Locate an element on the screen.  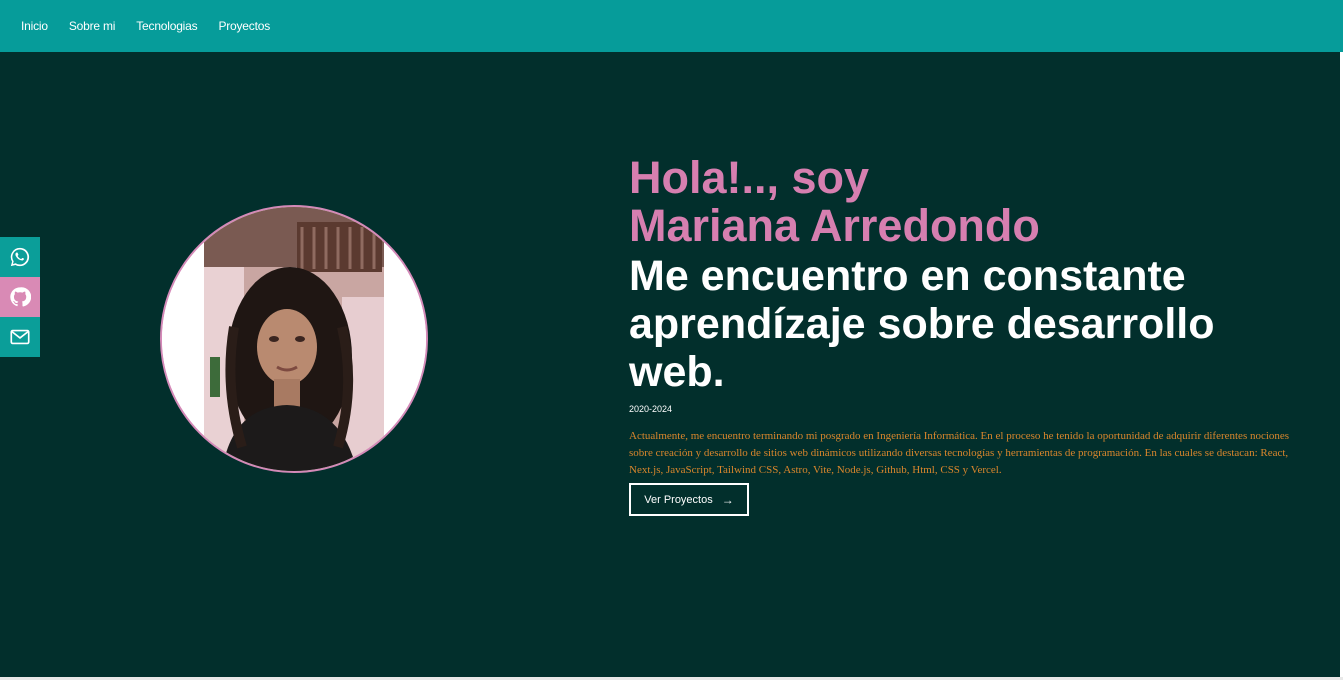
whatsapp-button is located at coordinates (20, 257).